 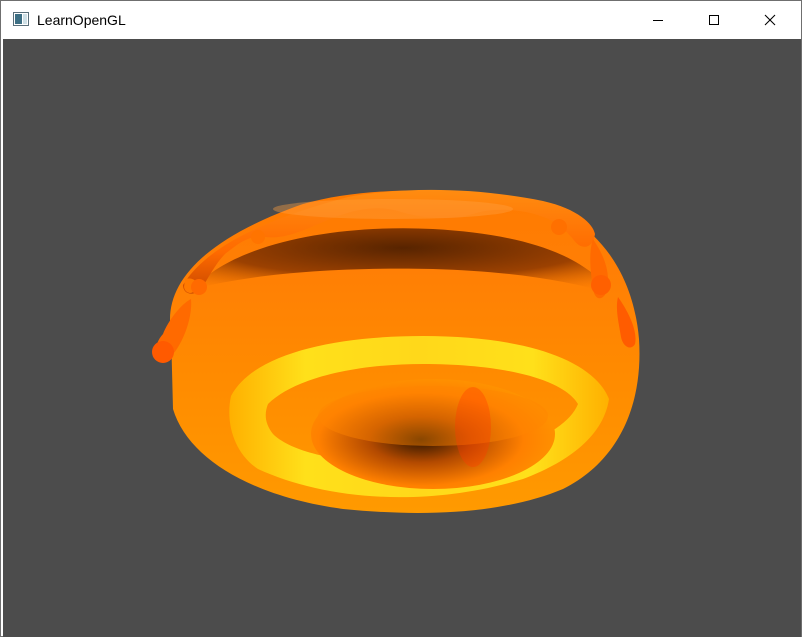 I want to click on close-button, so click(x=770, y=19).